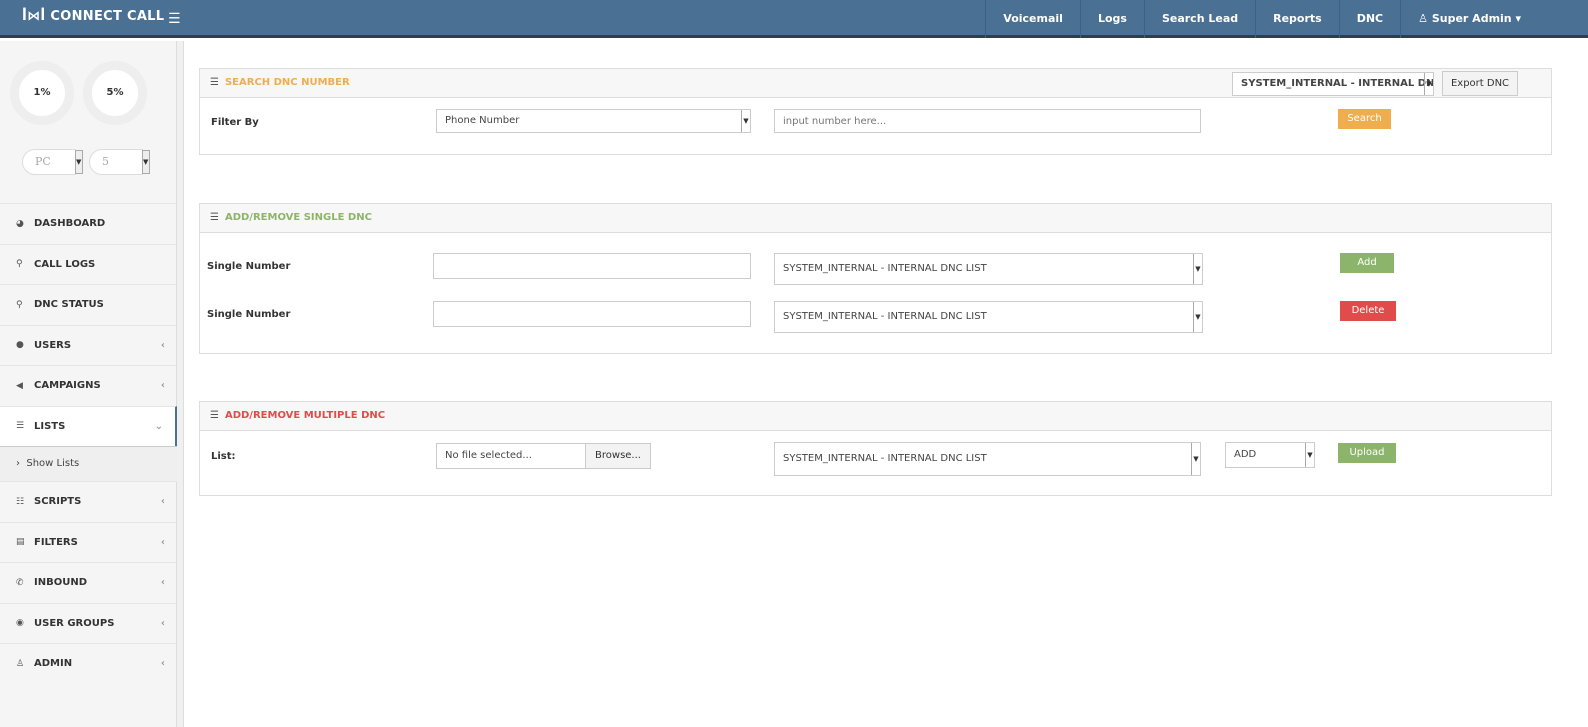 Image resolution: width=1588 pixels, height=727 pixels. I want to click on chevron-down-icon: ⌄, so click(158, 426).